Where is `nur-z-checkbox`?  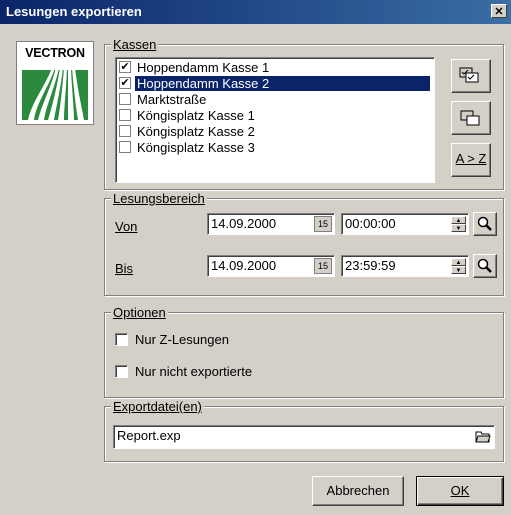 nur-z-checkbox is located at coordinates (121, 339).